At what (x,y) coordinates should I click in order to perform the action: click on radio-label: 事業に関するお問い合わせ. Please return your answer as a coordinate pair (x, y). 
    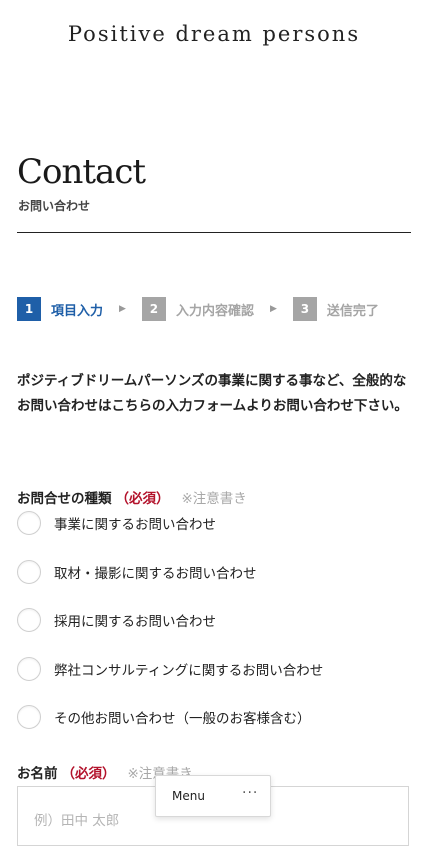
    Looking at the image, I should click on (135, 525).